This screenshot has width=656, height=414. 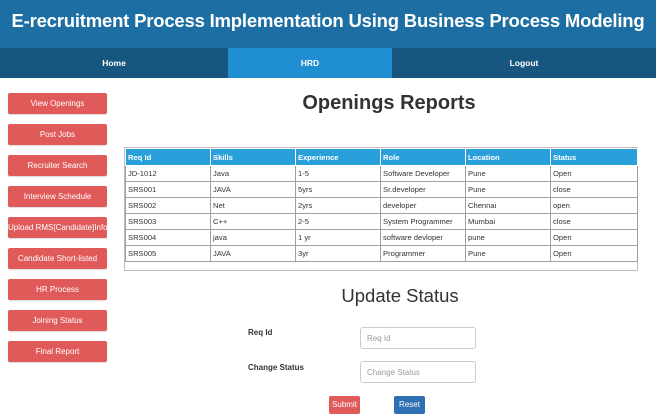 What do you see at coordinates (57, 351) in the screenshot?
I see `sidebar-item-final-report: Final Report` at bounding box center [57, 351].